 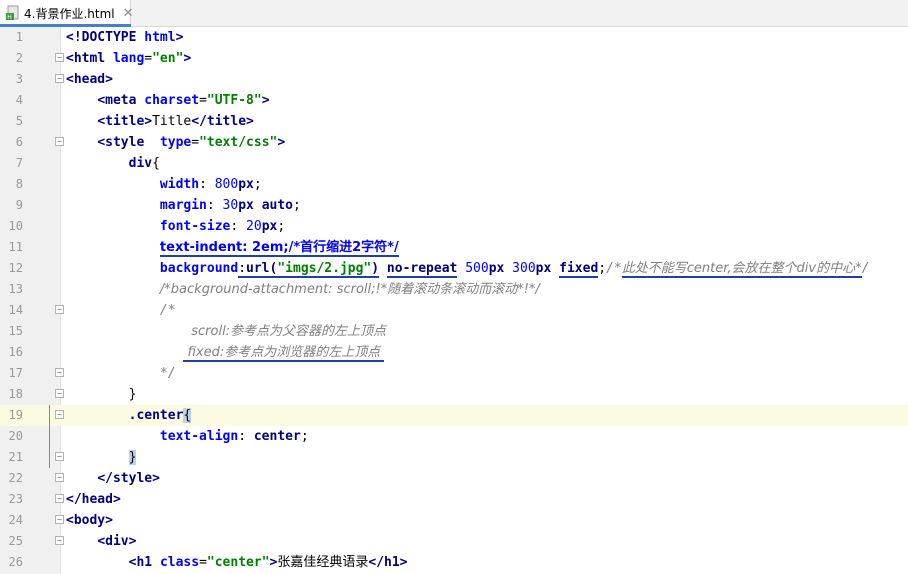 What do you see at coordinates (167, 373) in the screenshot?
I see `code-token: */` at bounding box center [167, 373].